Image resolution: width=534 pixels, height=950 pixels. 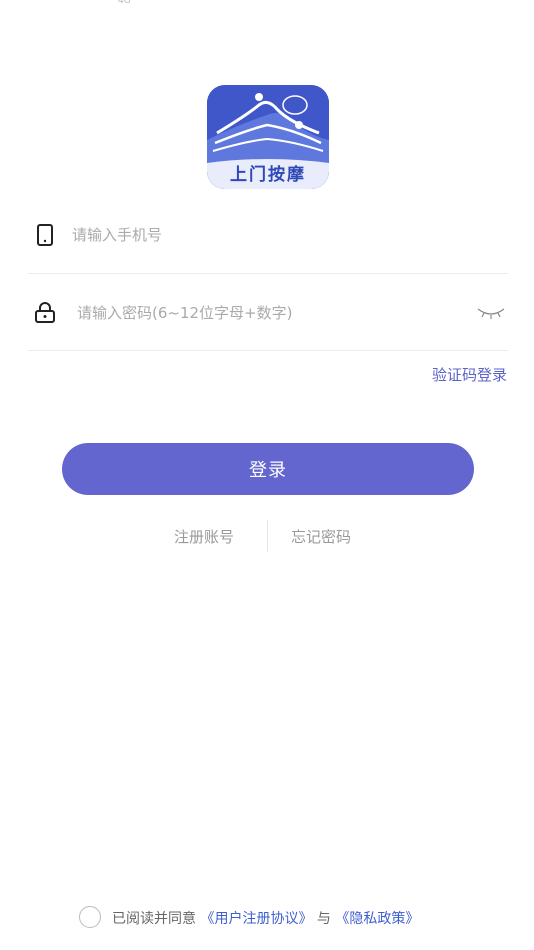 What do you see at coordinates (377, 919) in the screenshot?
I see `privacy-policy-link: 《隐私政策》` at bounding box center [377, 919].